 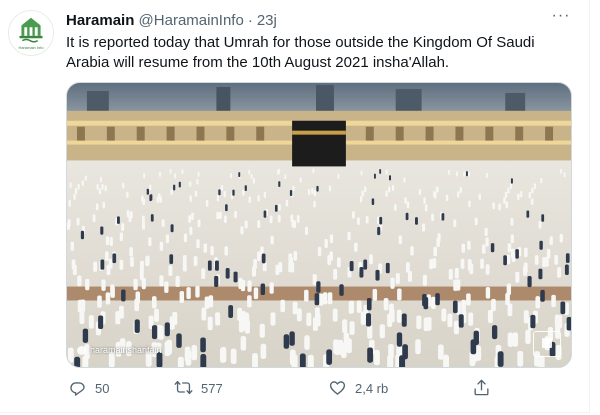 What do you see at coordinates (372, 388) in the screenshot?
I see `like-count: 2,4 rb` at bounding box center [372, 388].